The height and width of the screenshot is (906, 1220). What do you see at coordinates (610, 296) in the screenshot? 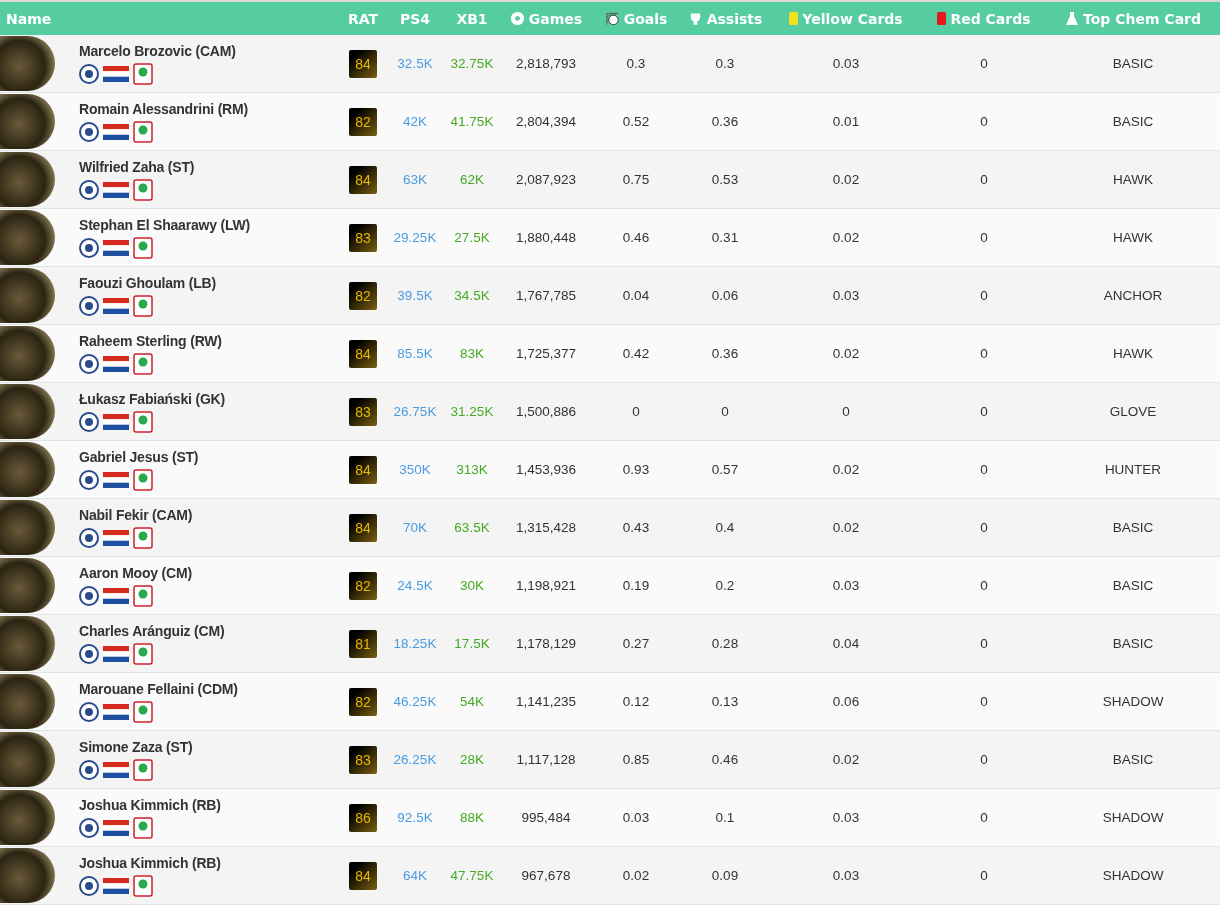
I see `player-row: Faouzi Ghoulam (LB) 82 39.5K 34.5K 1,767,785 0.04 0.06 0.03 0 ANCHOR` at bounding box center [610, 296].